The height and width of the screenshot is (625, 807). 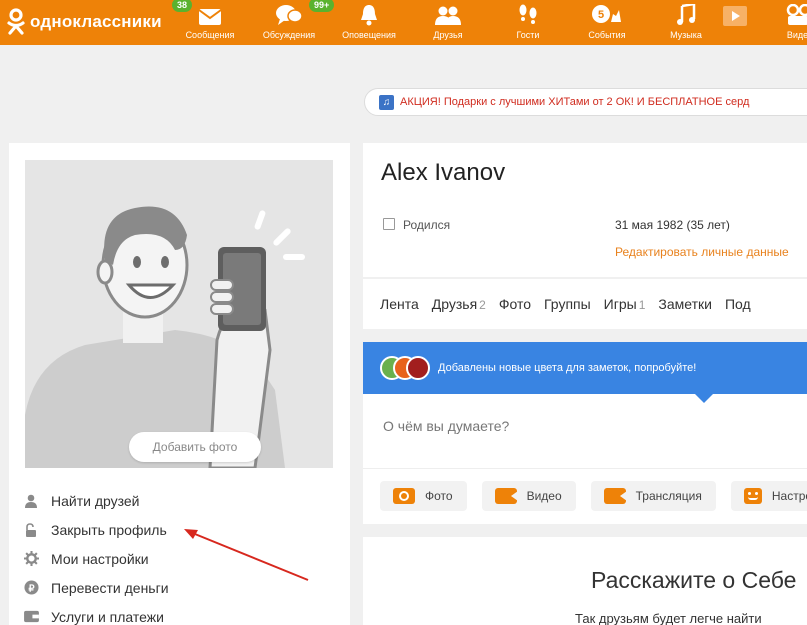 I want to click on tab-notes: Заметки, so click(x=685, y=304).